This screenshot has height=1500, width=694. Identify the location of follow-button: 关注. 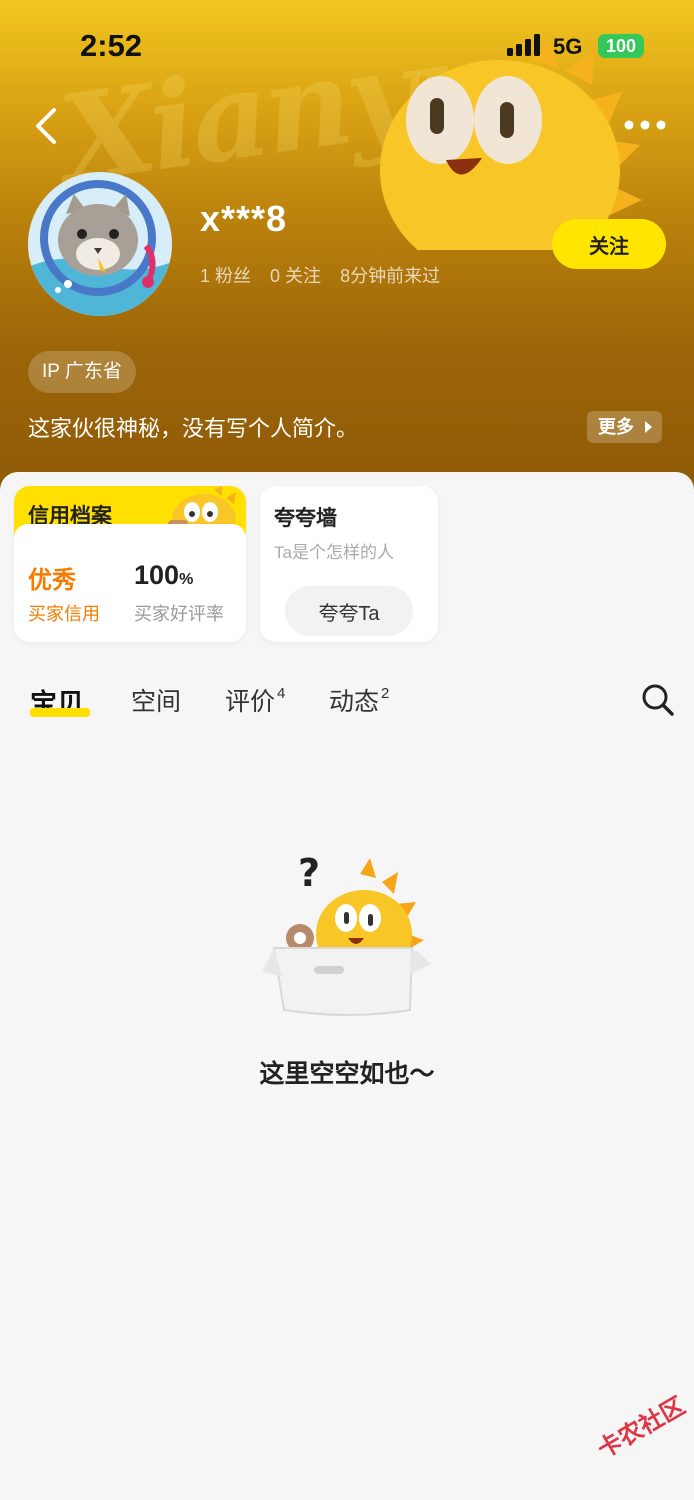
(609, 244).